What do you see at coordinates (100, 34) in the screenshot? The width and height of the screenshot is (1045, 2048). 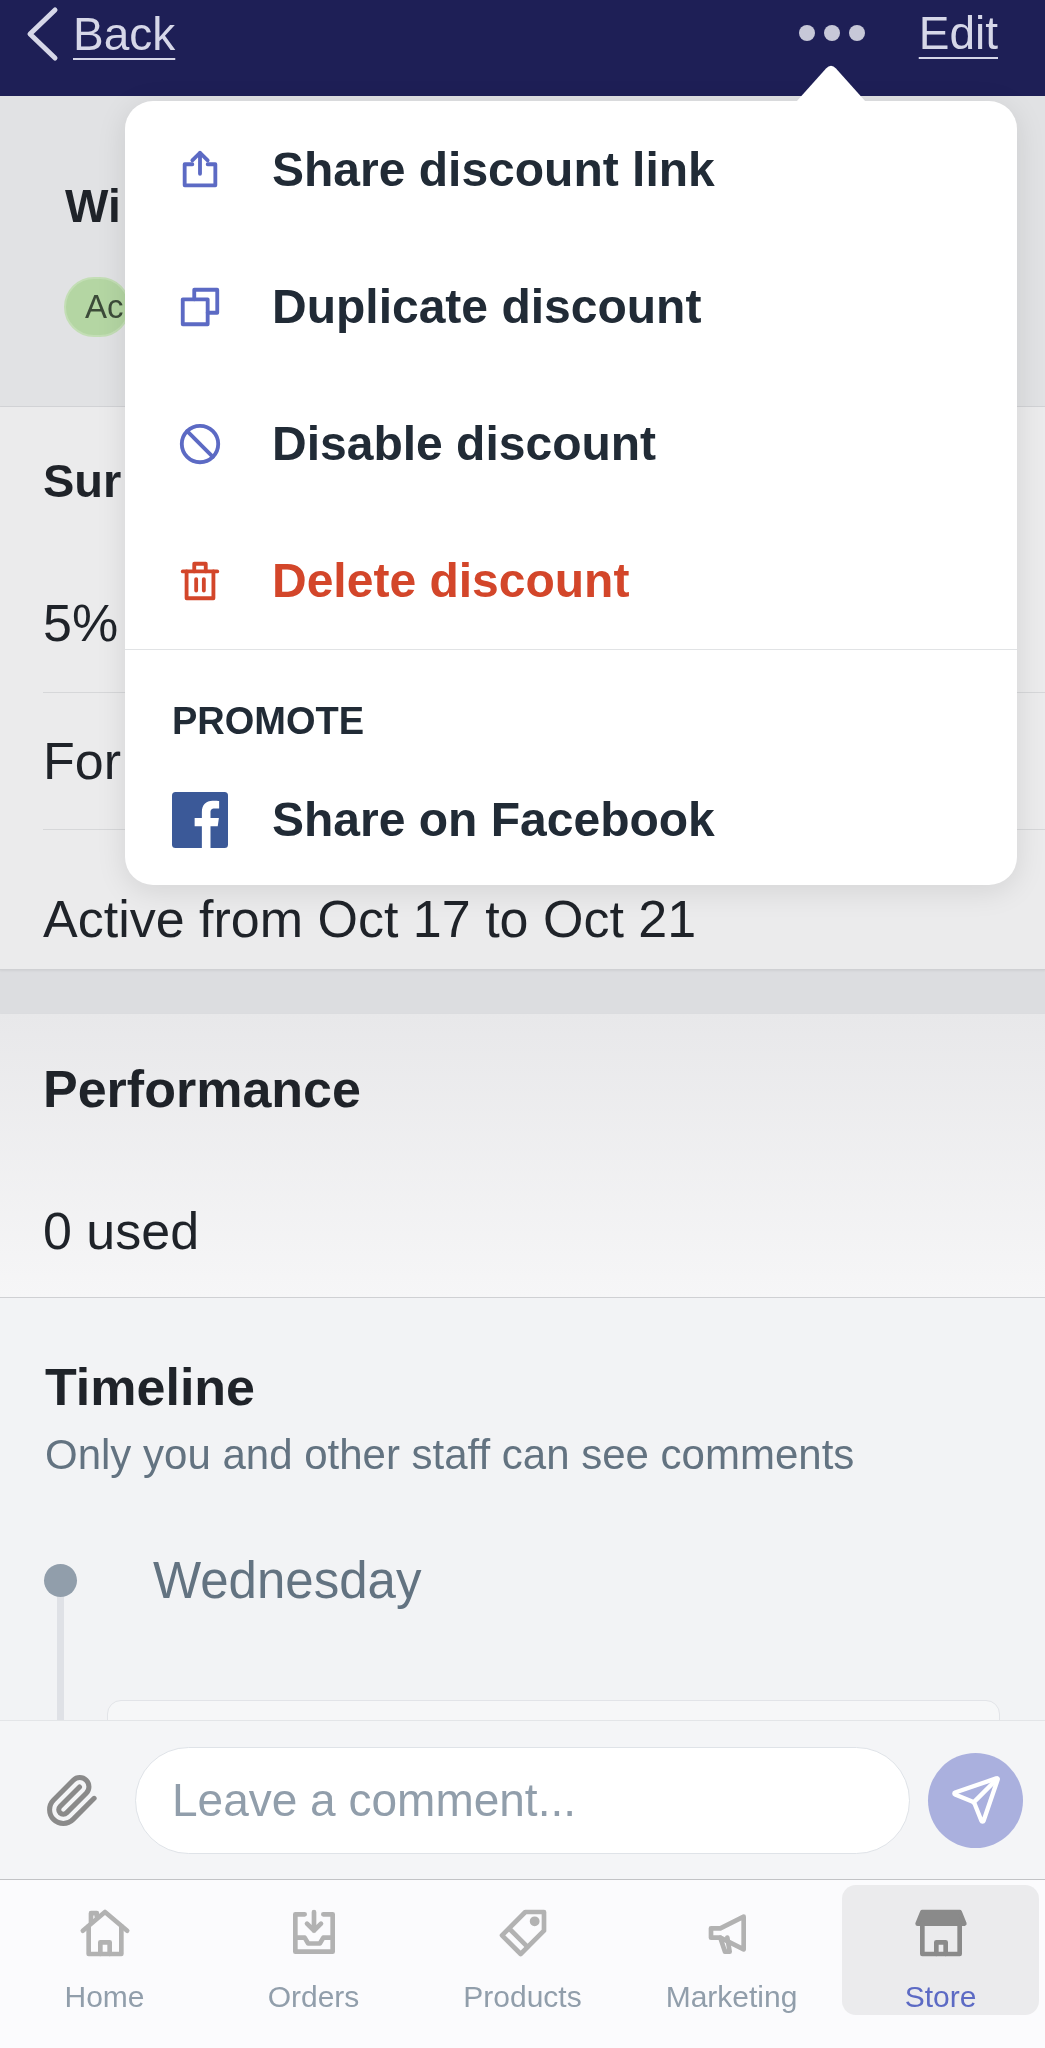 I see `back-button: Back` at bounding box center [100, 34].